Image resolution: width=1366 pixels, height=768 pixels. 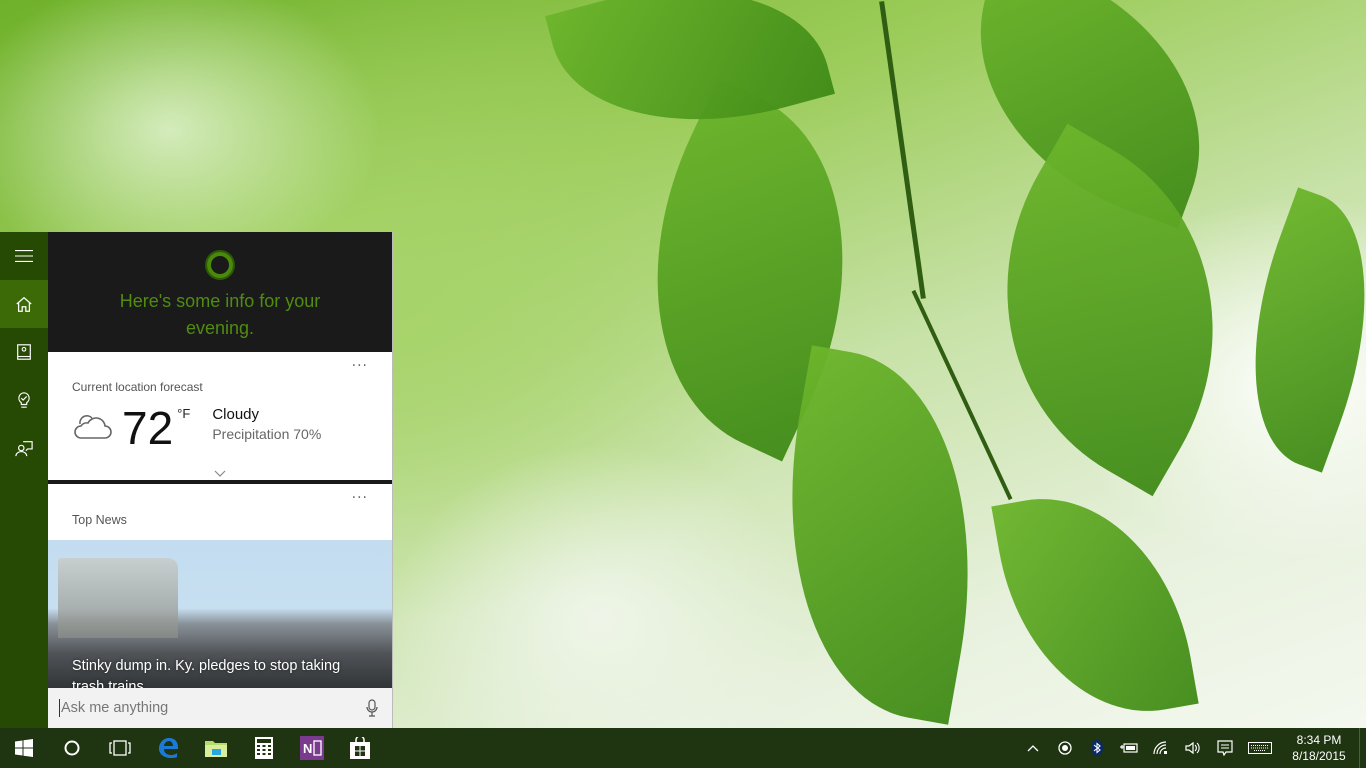 I want to click on hamburger-menu-button, so click(x=24, y=256).